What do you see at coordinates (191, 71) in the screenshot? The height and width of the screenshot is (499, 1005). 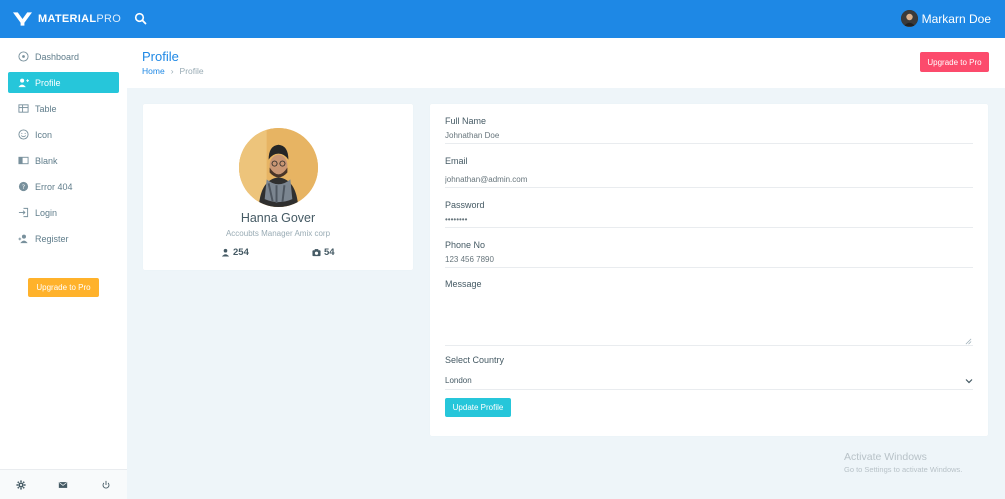 I see `breadcrumb-current: Profile` at bounding box center [191, 71].